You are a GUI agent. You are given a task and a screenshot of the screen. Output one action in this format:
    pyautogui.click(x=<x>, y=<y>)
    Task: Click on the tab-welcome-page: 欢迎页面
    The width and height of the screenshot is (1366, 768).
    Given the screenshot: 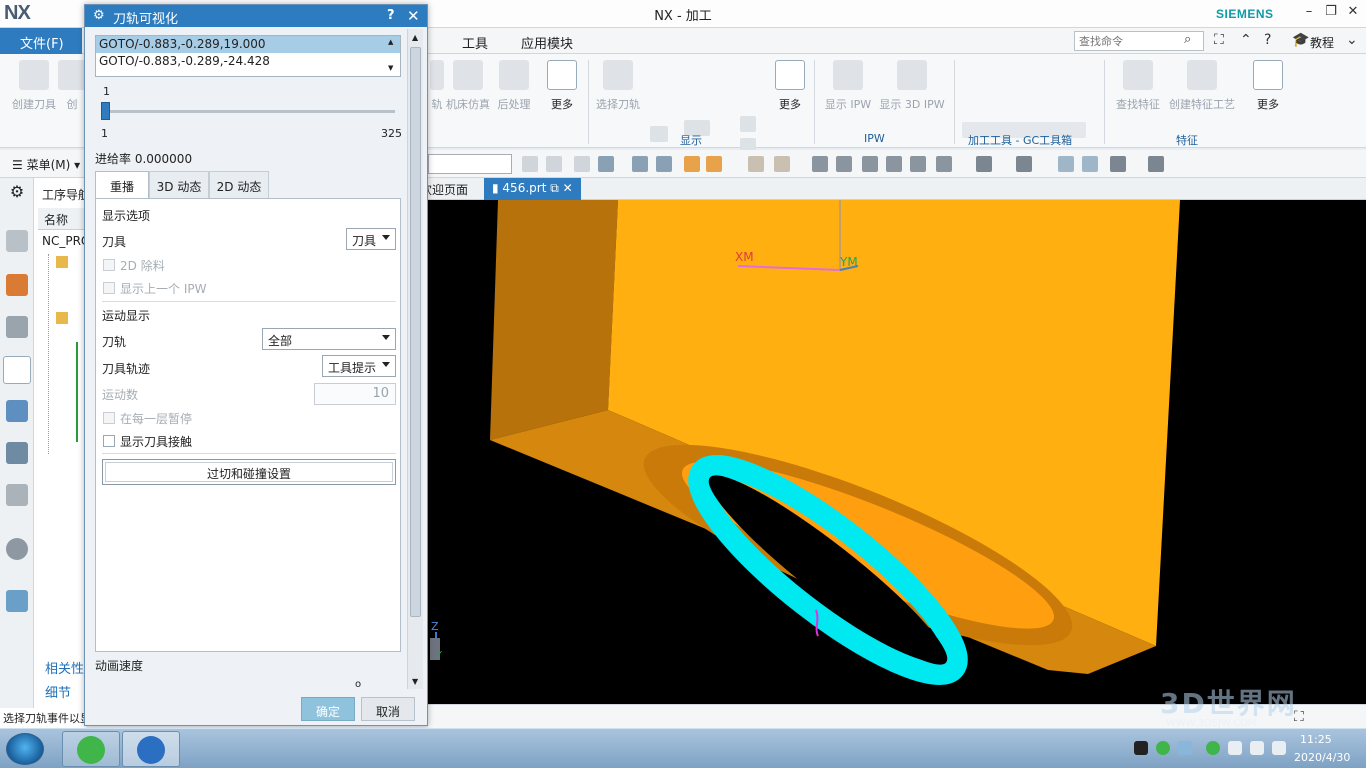 What is the action you would take?
    pyautogui.click(x=448, y=189)
    